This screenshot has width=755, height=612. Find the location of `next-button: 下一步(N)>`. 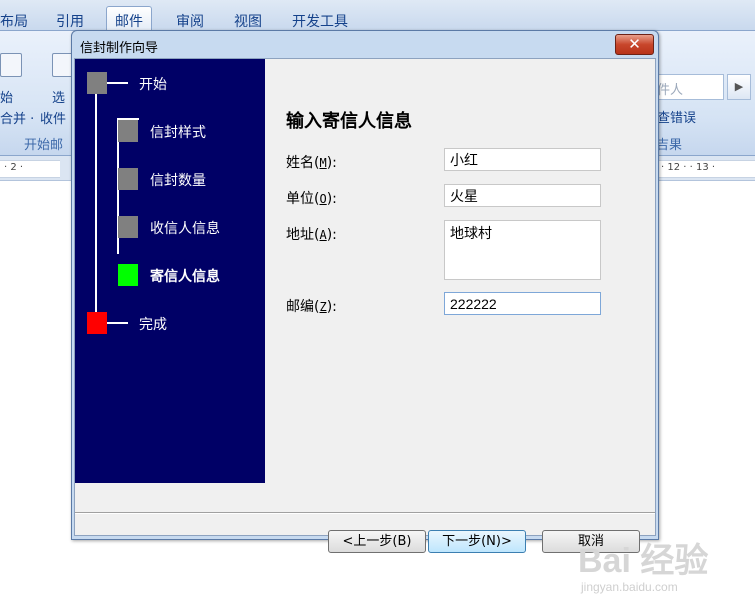

next-button: 下一步(N)> is located at coordinates (477, 541).